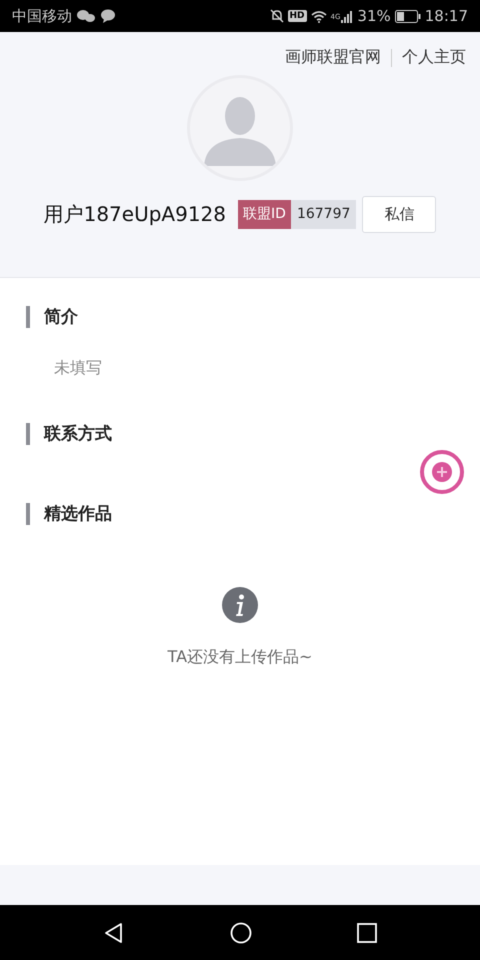 The width and height of the screenshot is (480, 960). What do you see at coordinates (318, 16) in the screenshot?
I see `wifi-icon` at bounding box center [318, 16].